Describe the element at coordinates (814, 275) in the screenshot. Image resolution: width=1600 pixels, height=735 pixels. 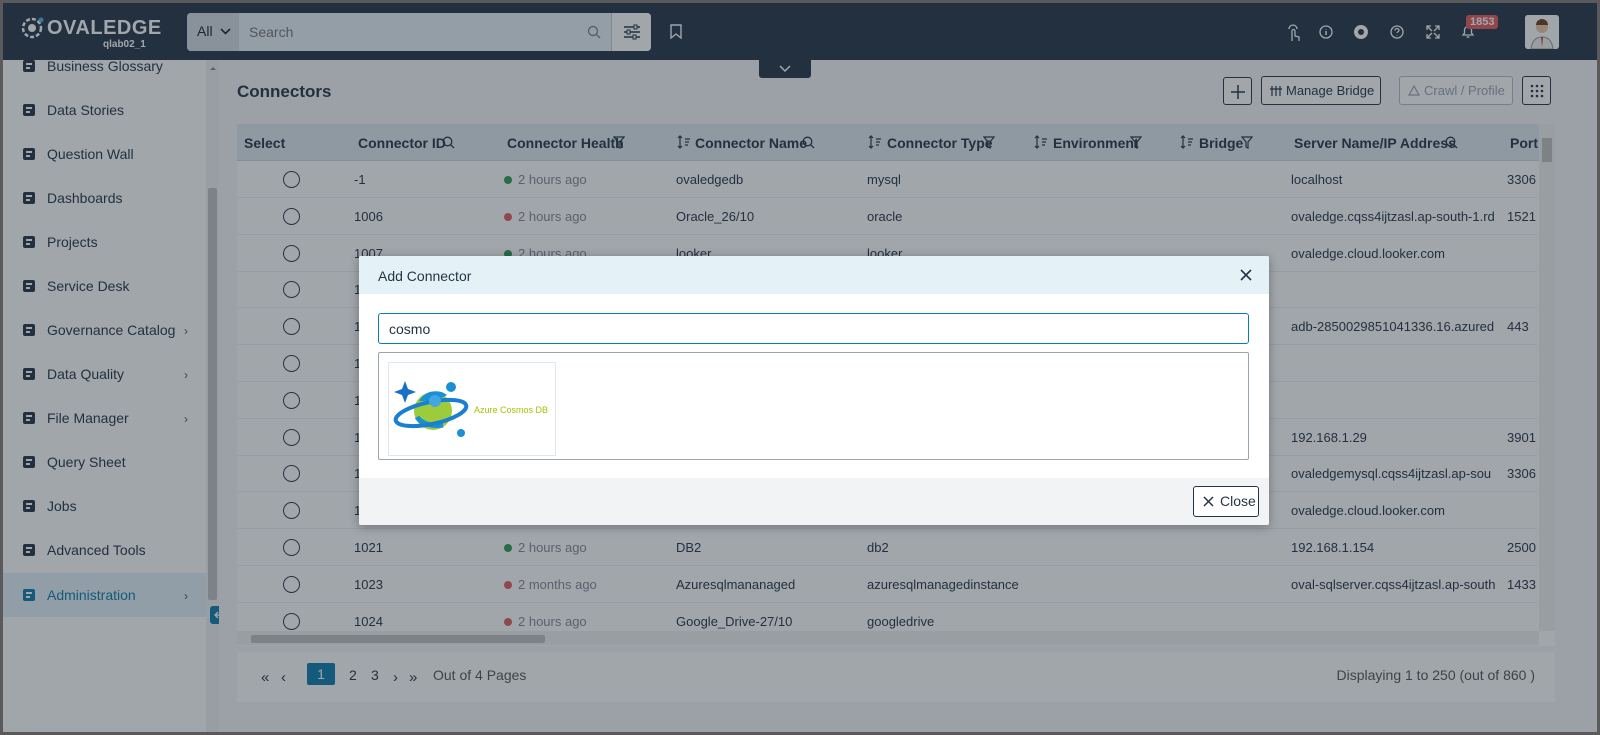
I see `dialog-header: Add Connector` at that location.